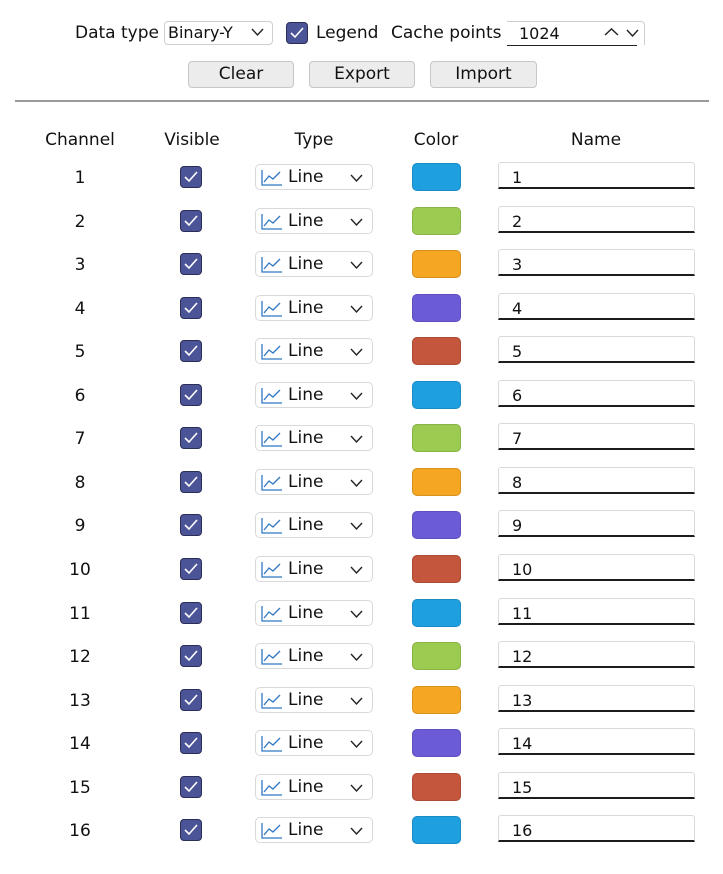 The image size is (723, 874). I want to click on name-field: 12, so click(596, 655).